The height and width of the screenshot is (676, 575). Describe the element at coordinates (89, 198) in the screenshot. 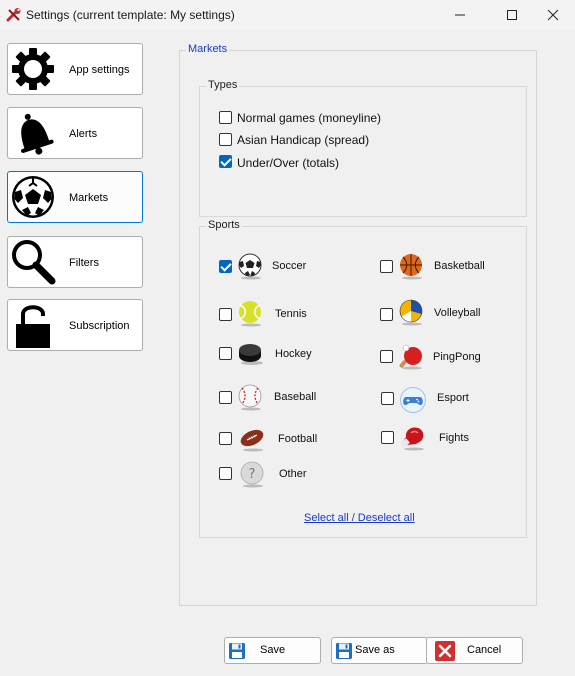

I see `nav-markets-label: Markets` at that location.